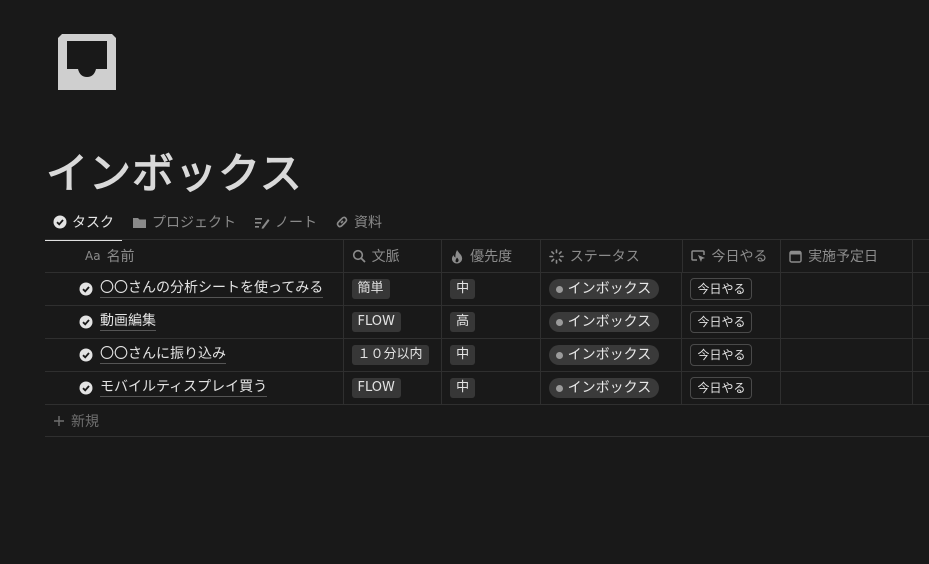 The image size is (929, 564). What do you see at coordinates (390, 355) in the screenshot?
I see `bunmyaku-tag: １０分以内` at bounding box center [390, 355].